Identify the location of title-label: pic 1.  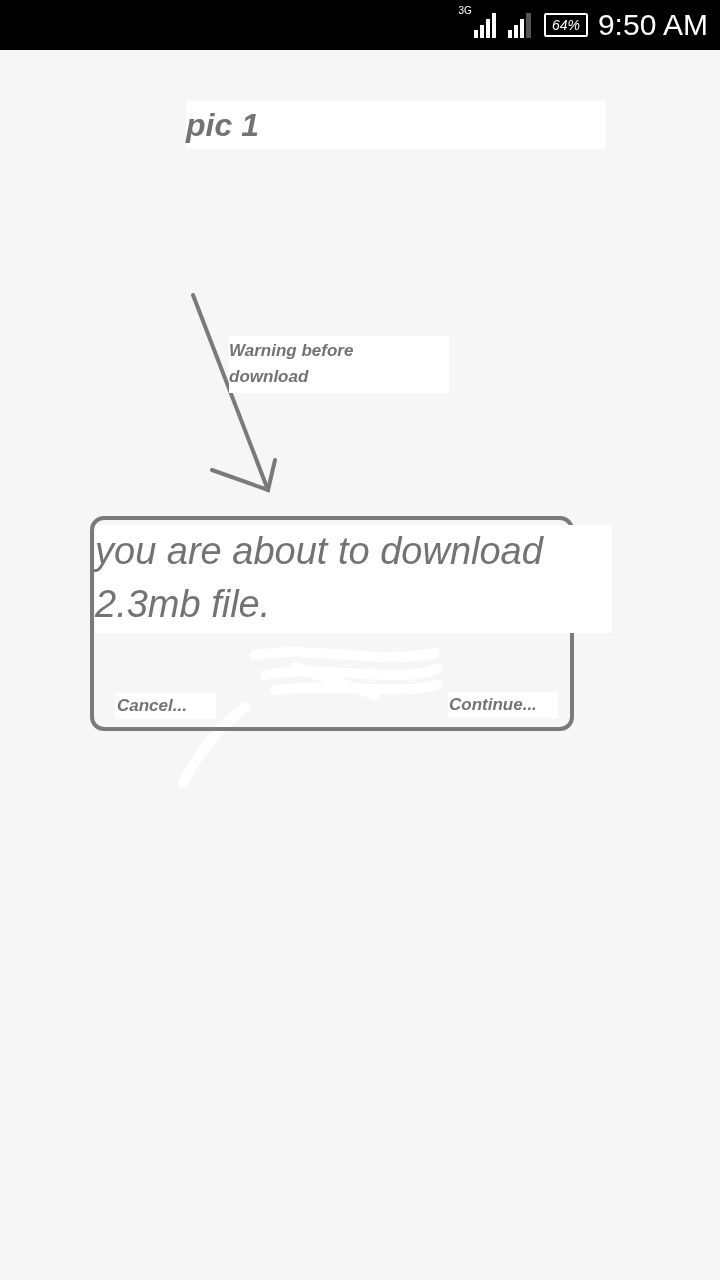
(396, 125).